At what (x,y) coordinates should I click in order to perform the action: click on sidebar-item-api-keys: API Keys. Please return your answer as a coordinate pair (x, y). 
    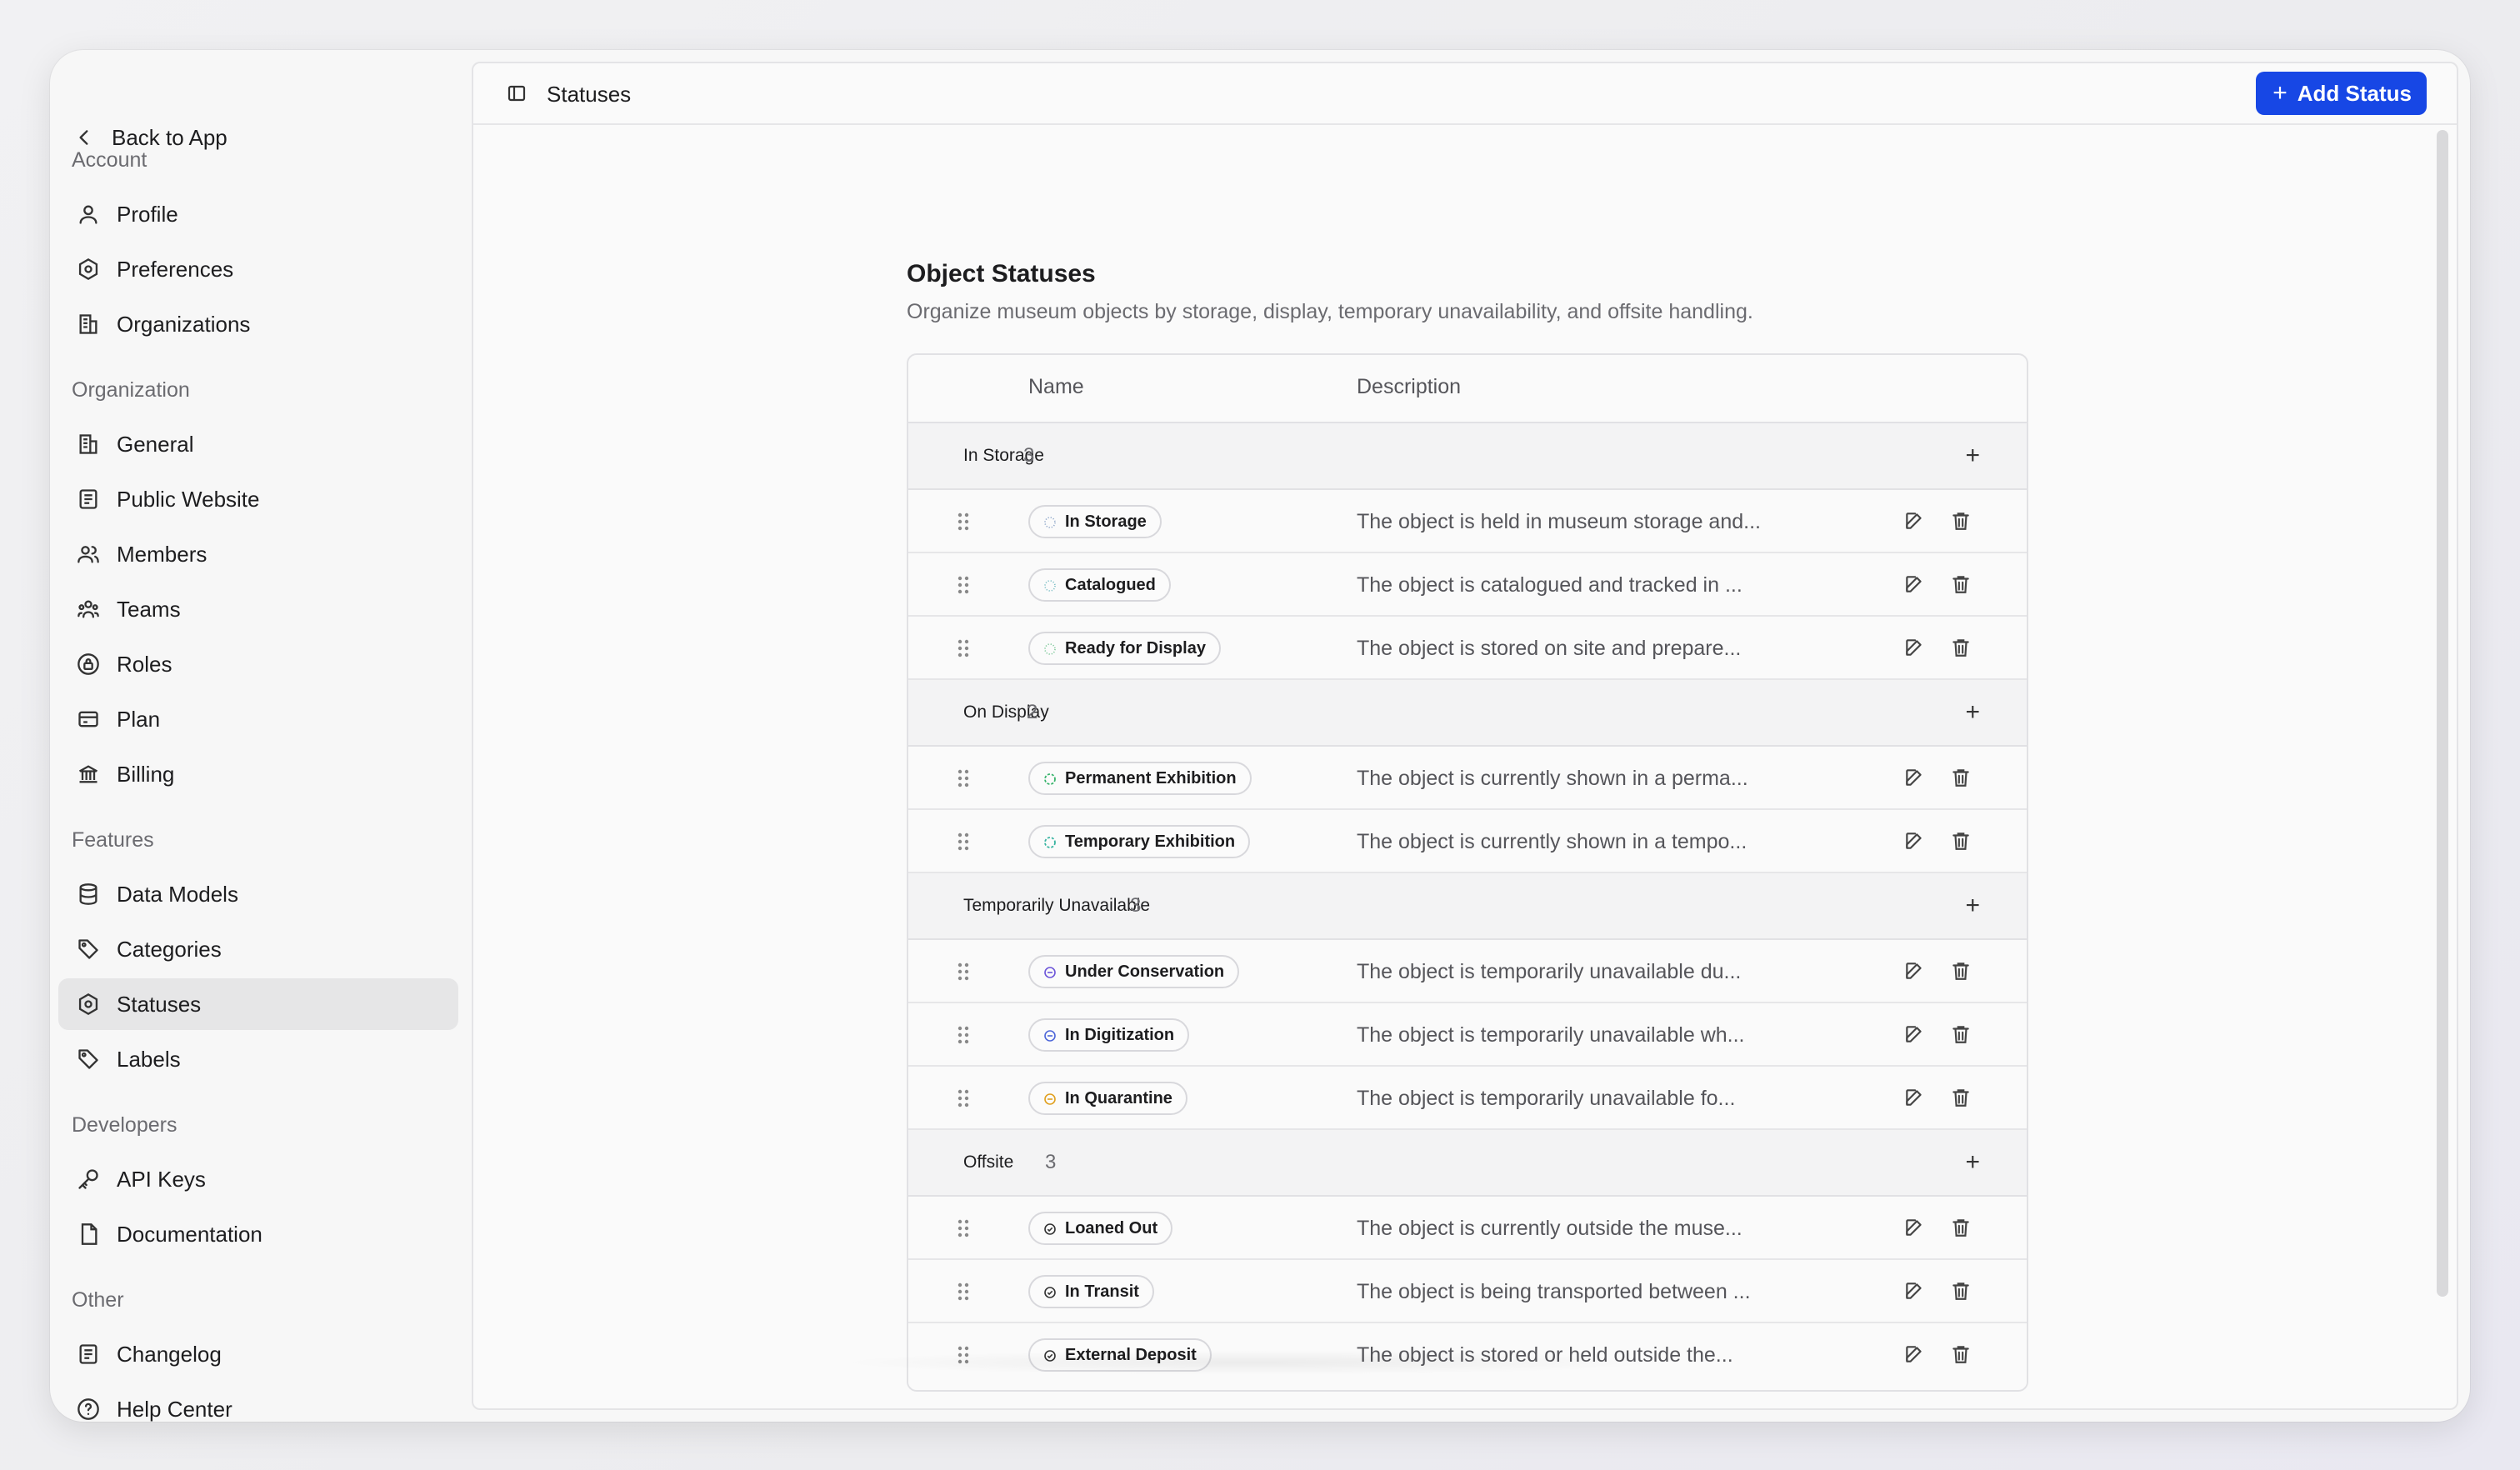
    Looking at the image, I should click on (258, 1179).